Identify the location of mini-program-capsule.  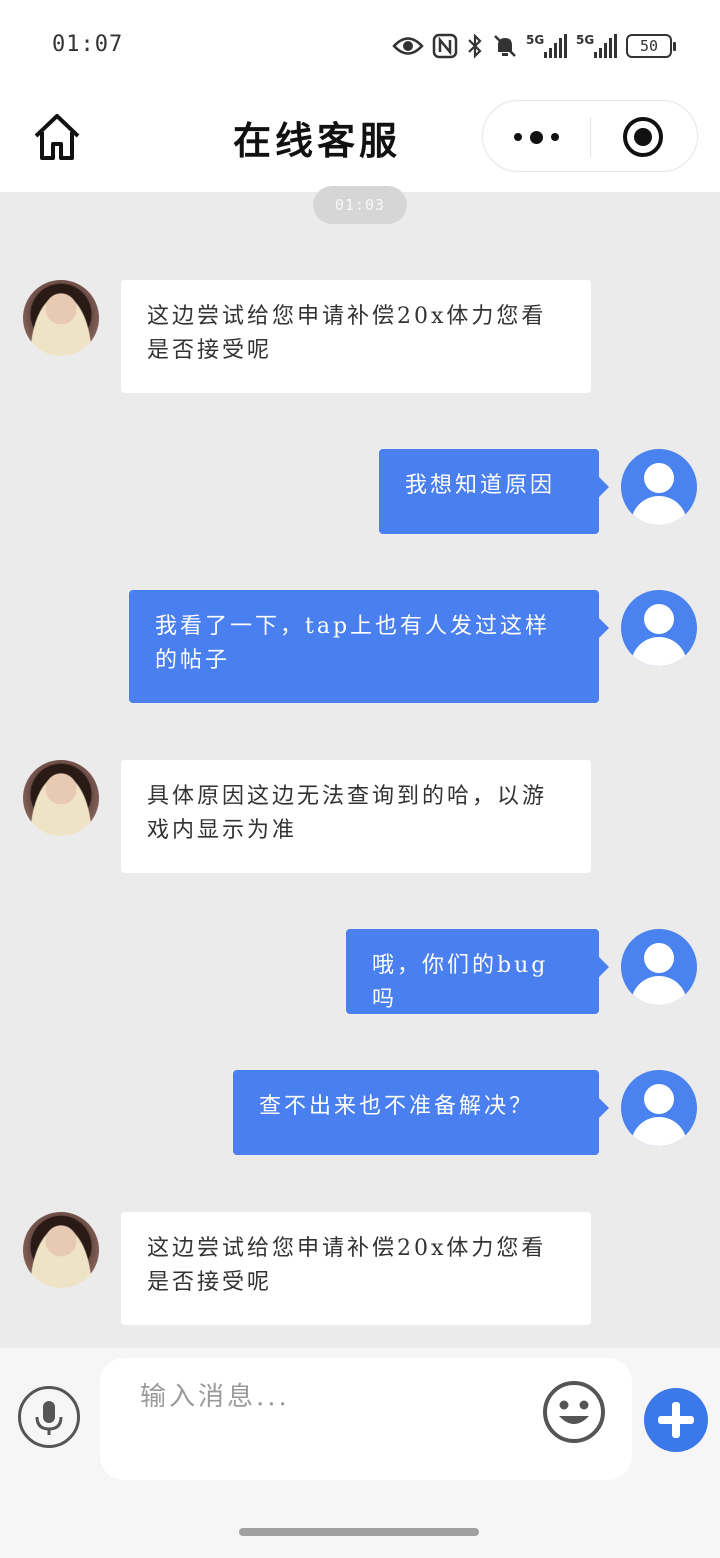
(590, 136).